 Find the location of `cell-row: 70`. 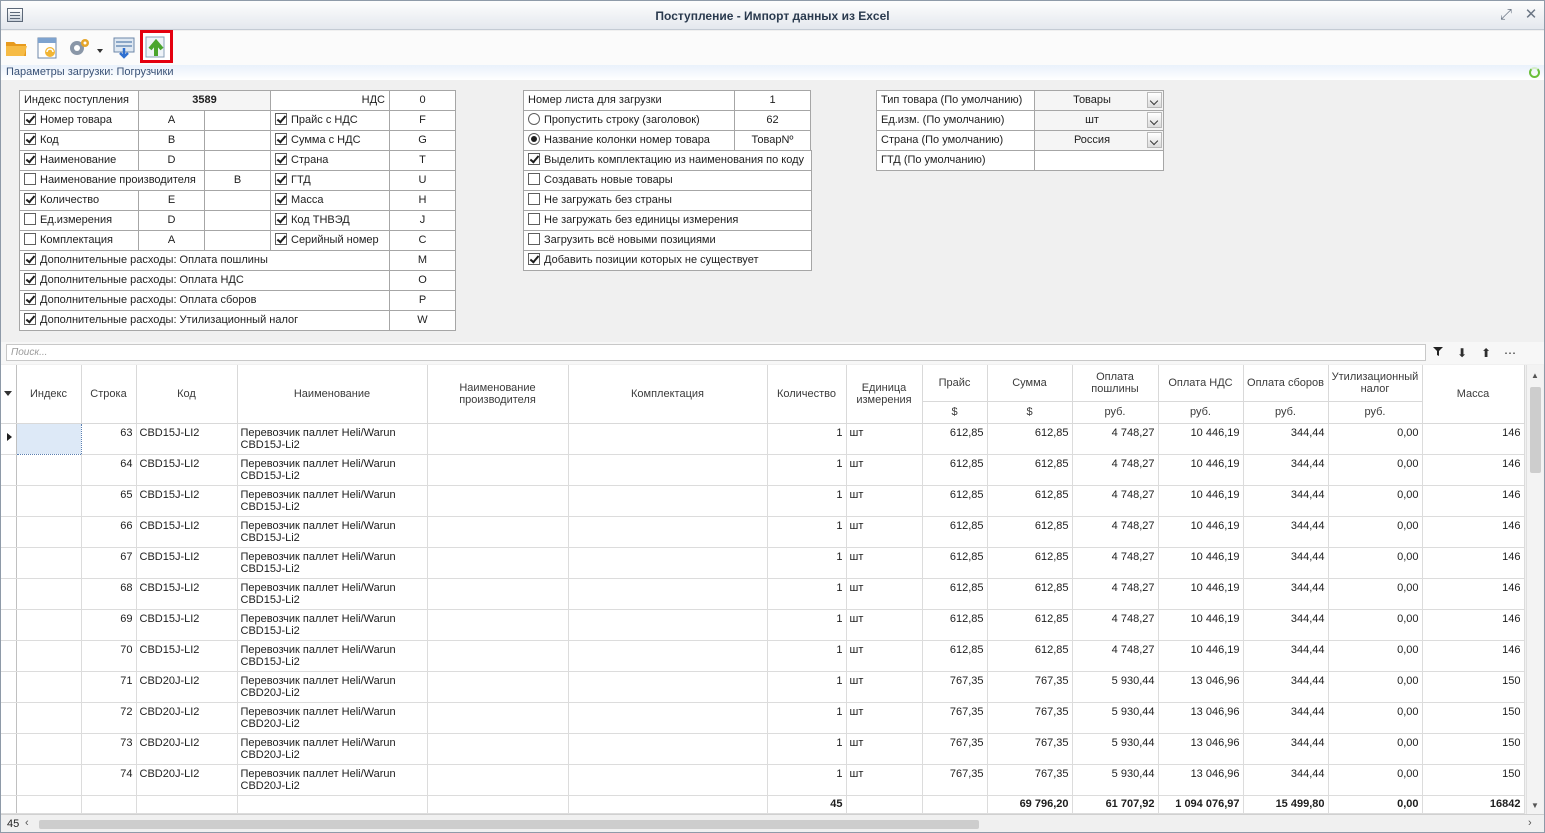

cell-row: 70 is located at coordinates (109, 656).